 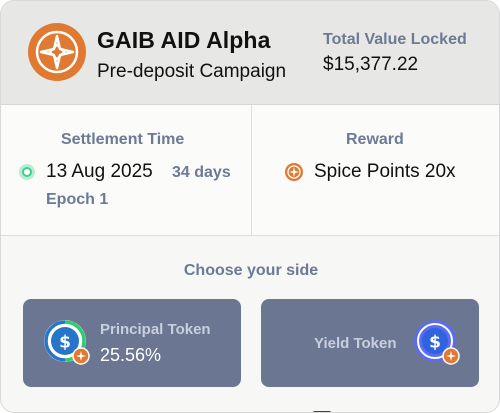 I want to click on tvl-label: Total Value Locked, so click(x=395, y=39).